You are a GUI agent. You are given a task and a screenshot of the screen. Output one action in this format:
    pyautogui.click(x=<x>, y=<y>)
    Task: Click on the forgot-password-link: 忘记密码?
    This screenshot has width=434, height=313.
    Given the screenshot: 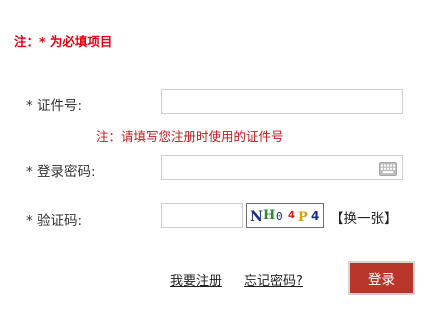 What is the action you would take?
    pyautogui.click(x=273, y=279)
    